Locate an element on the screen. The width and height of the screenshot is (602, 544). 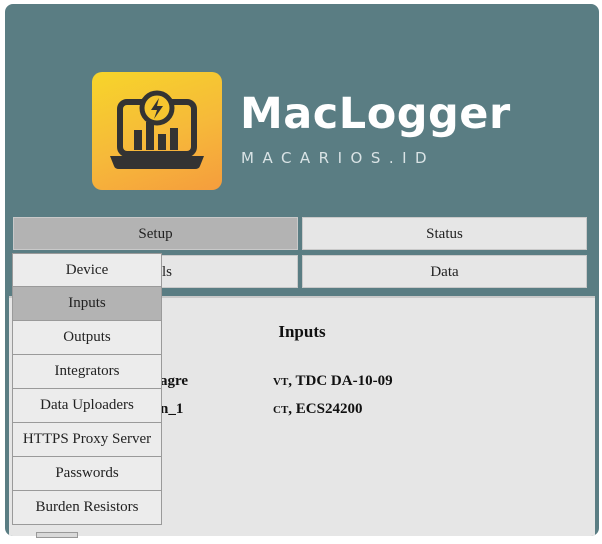
menu-item-outputs: Outputs is located at coordinates (87, 338).